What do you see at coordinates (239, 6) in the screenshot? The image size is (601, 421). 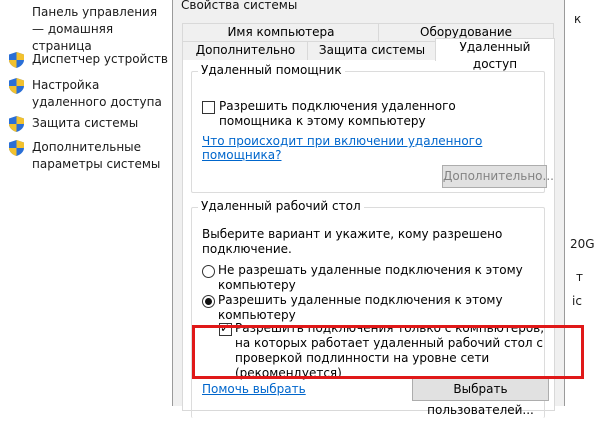 I see `dialog-title: Свойства системы` at bounding box center [239, 6].